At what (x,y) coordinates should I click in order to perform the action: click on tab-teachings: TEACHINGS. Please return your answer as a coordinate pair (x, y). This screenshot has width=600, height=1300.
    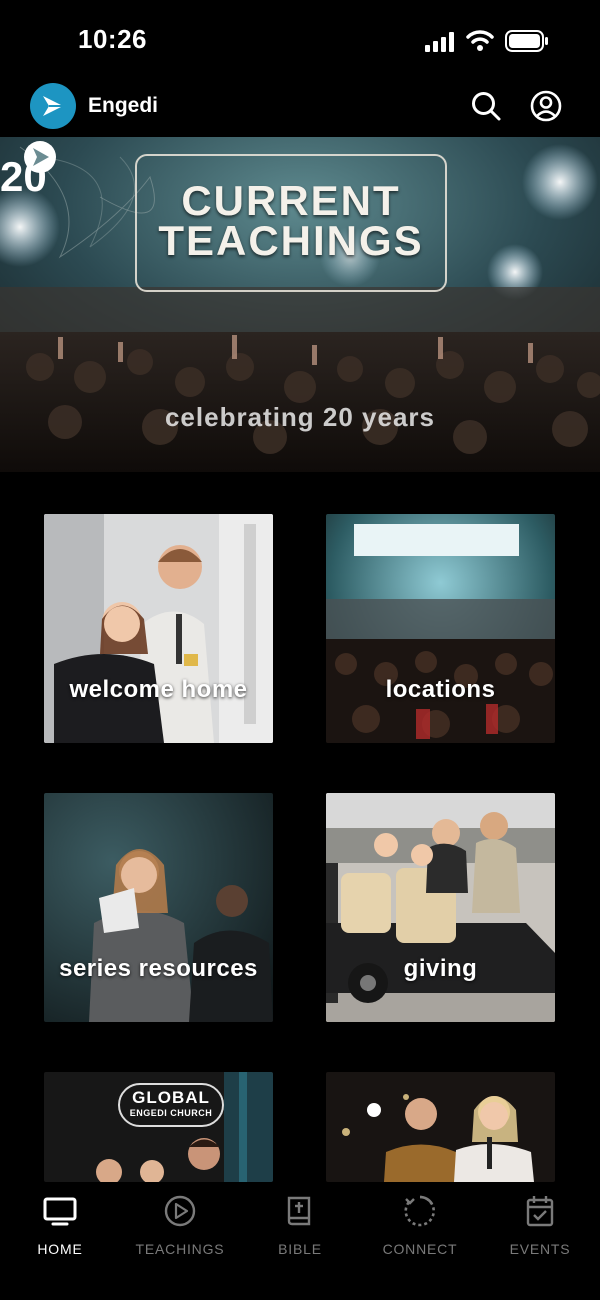
    Looking at the image, I should click on (180, 1225).